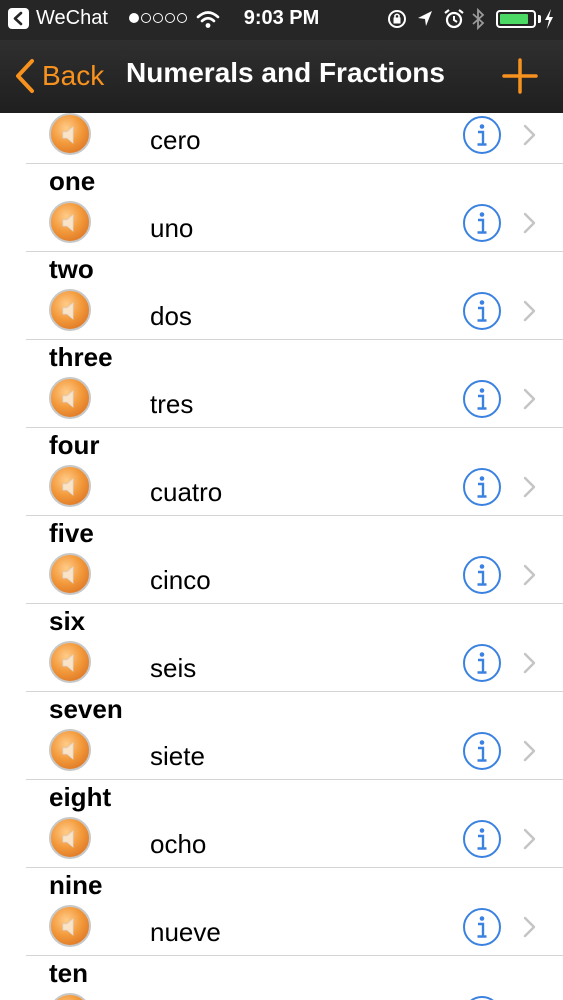 The height and width of the screenshot is (1000, 563). Describe the element at coordinates (294, 648) in the screenshot. I see `list-item: six seis` at that location.